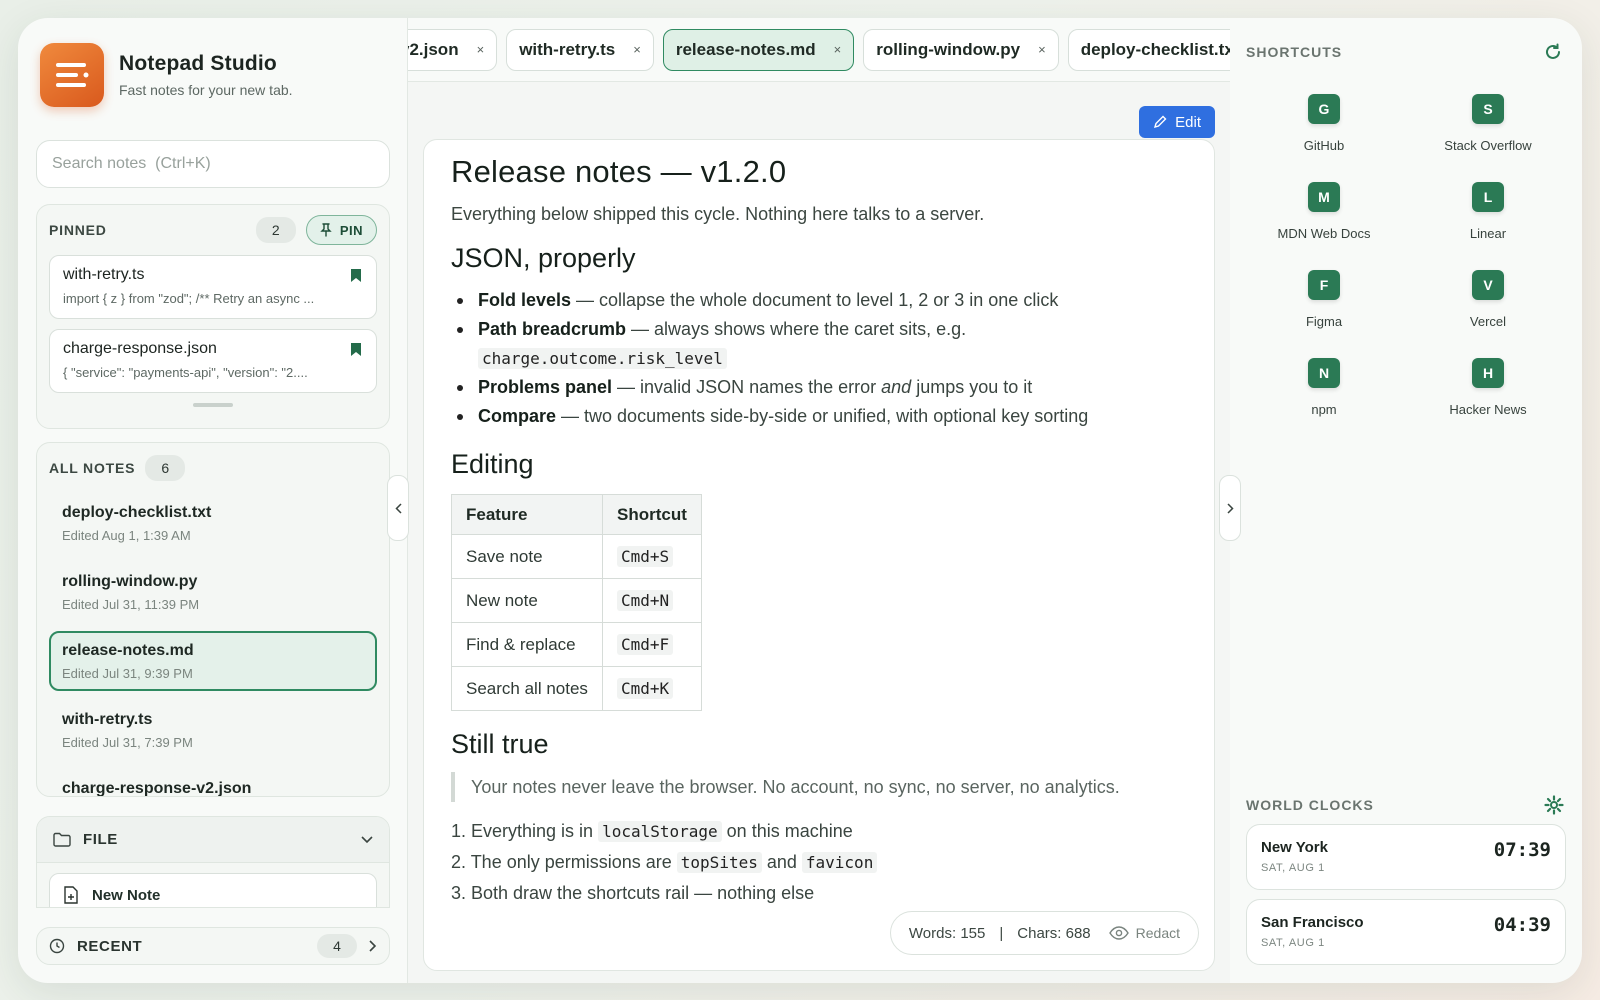 This screenshot has height=1000, width=1600. Describe the element at coordinates (543, 258) in the screenshot. I see `doc-heading-json: JSON, properly` at that location.